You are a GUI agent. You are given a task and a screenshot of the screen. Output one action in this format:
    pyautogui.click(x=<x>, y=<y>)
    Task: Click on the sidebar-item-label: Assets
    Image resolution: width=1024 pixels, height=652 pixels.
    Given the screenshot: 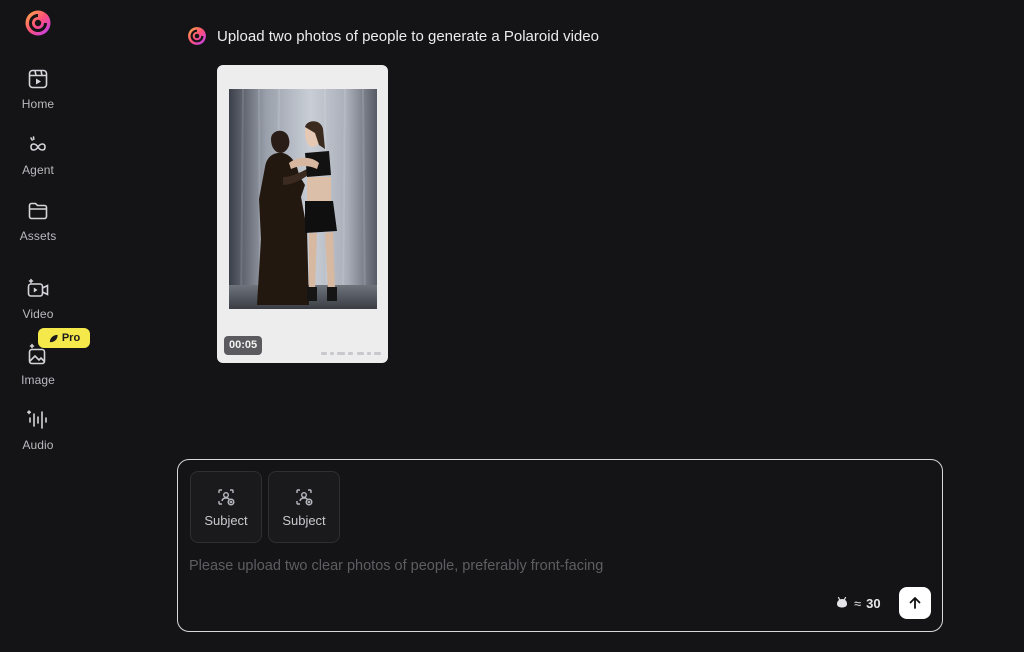 What is the action you would take?
    pyautogui.click(x=38, y=236)
    